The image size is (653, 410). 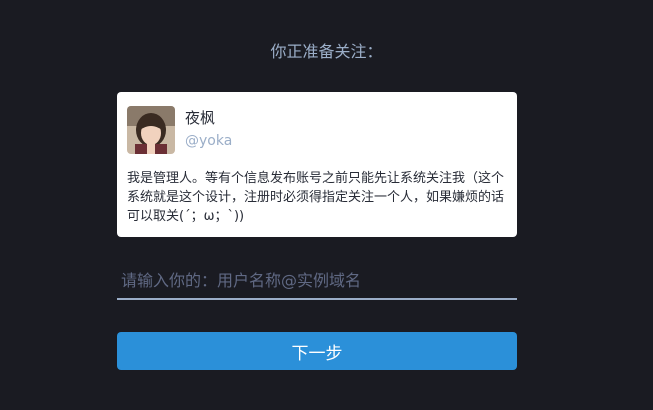 What do you see at coordinates (200, 118) in the screenshot?
I see `display-name: 夜枫` at bounding box center [200, 118].